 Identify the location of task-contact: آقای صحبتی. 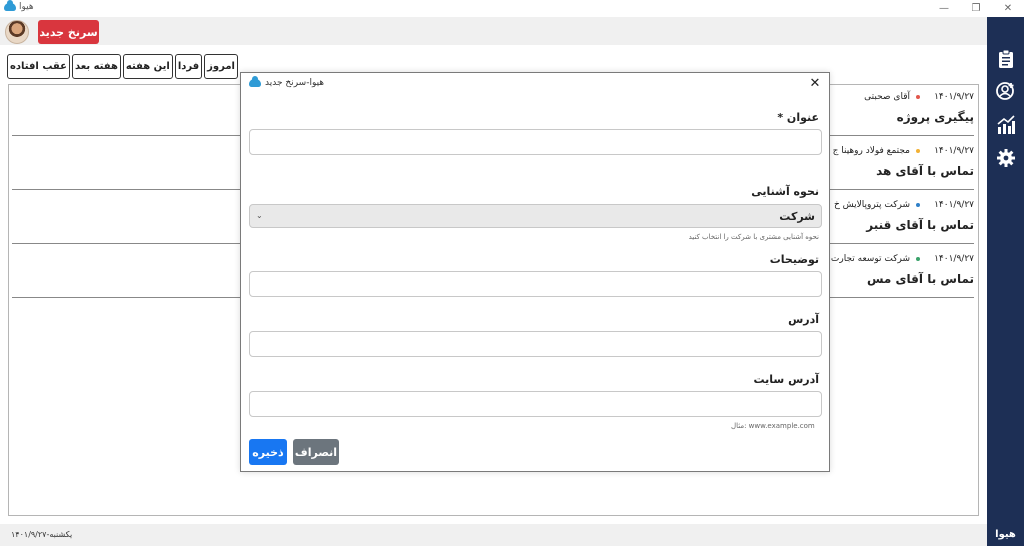
(887, 97).